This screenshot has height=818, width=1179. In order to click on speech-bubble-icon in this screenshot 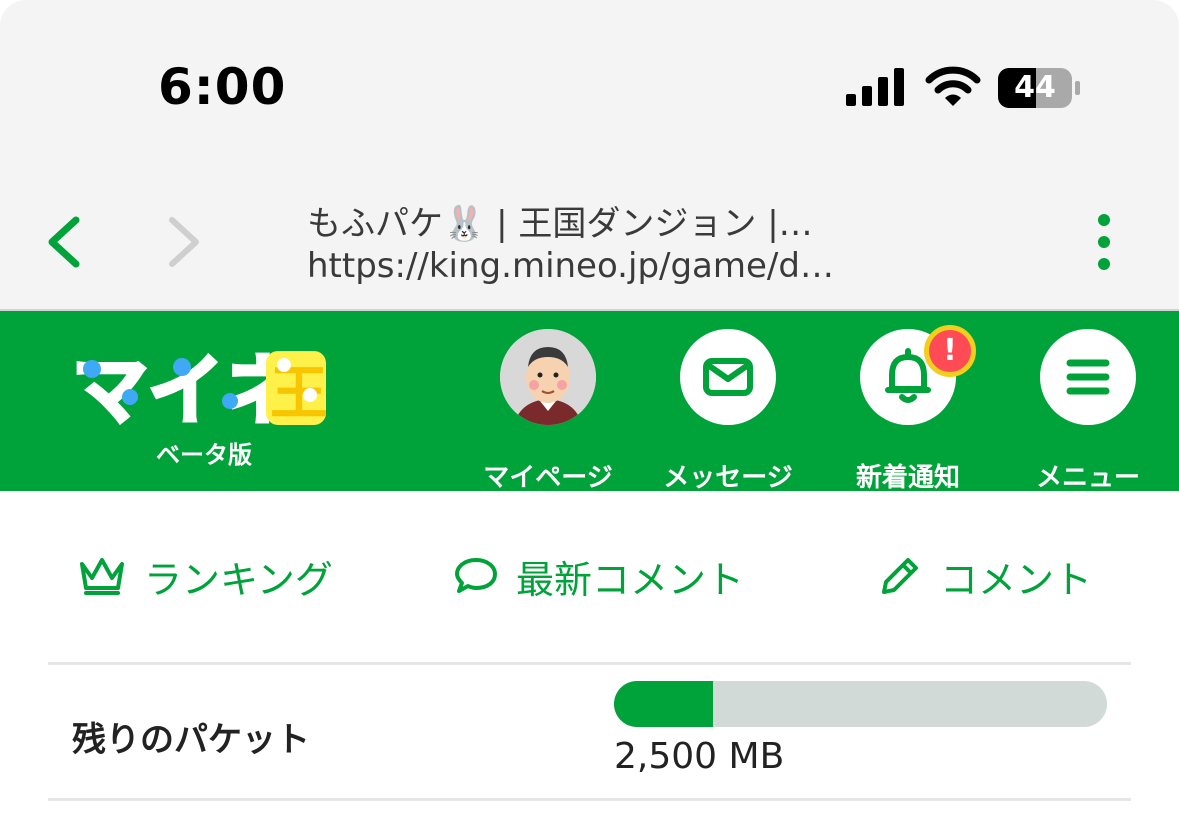, I will do `click(476, 575)`.